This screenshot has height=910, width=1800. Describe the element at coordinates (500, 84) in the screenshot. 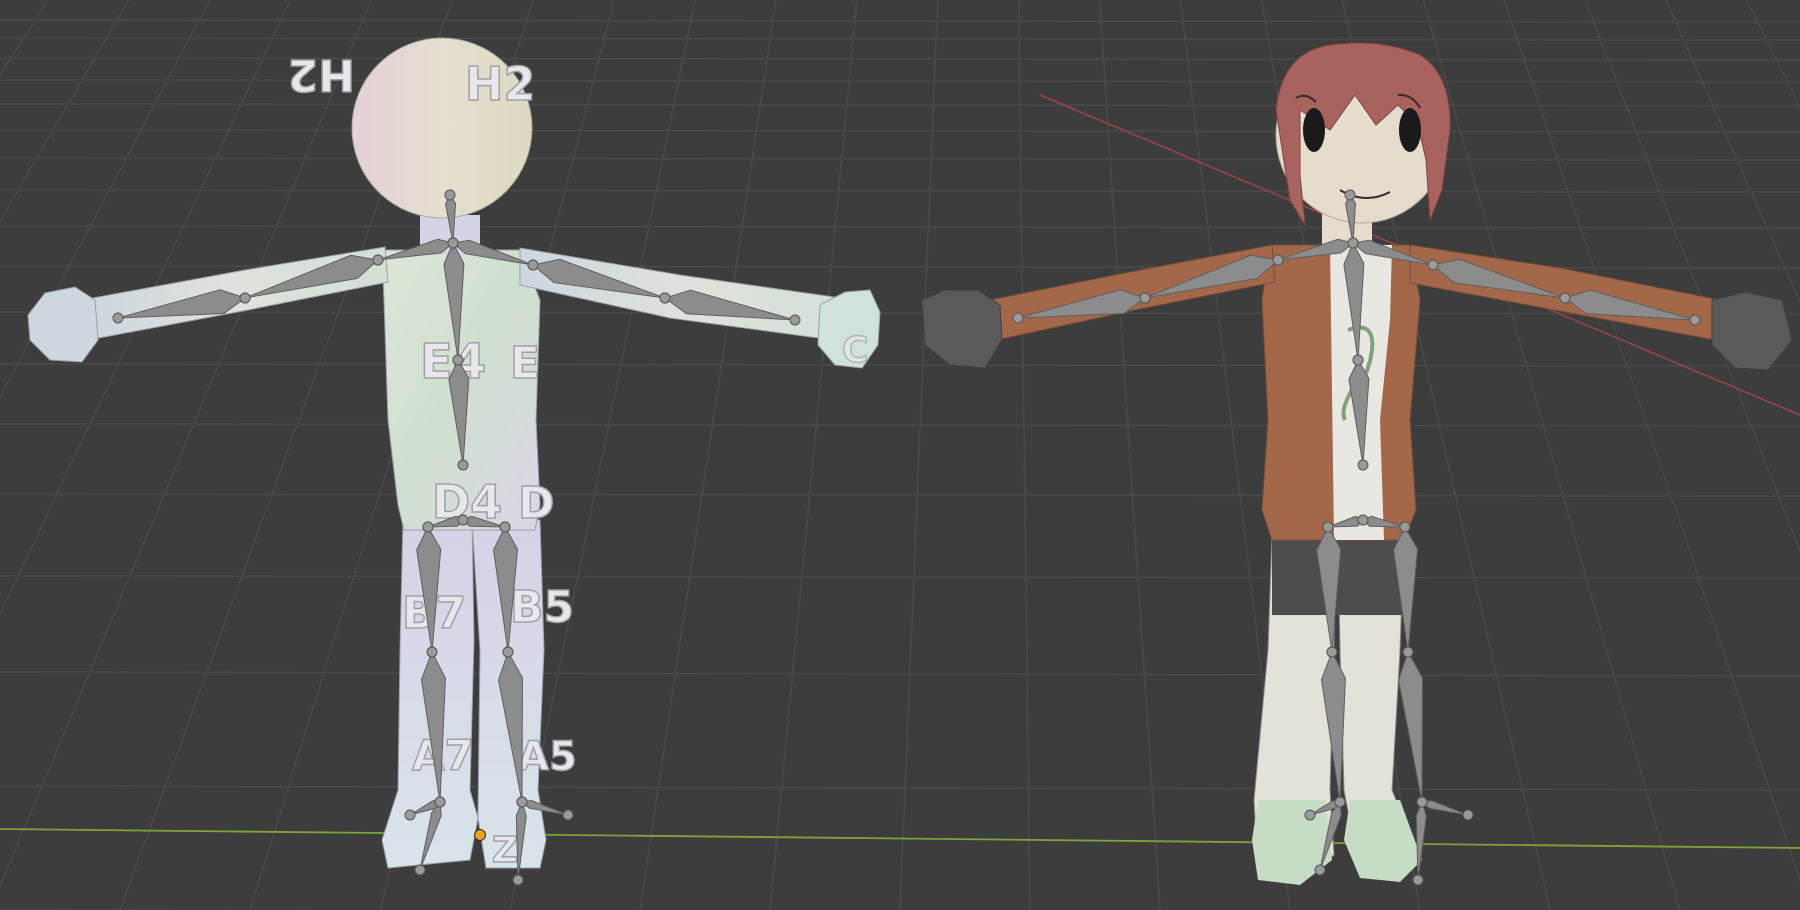

I see `tex-label-head-right: H2` at that location.